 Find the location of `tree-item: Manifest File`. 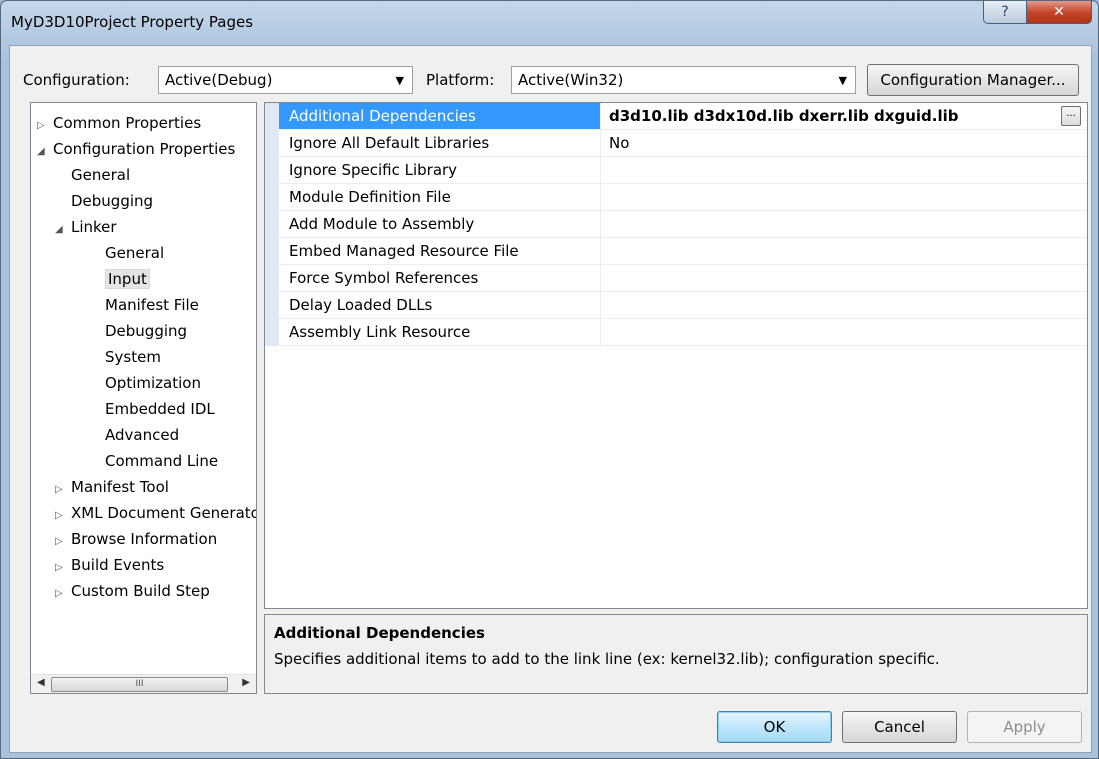

tree-item: Manifest File is located at coordinates (152, 305).